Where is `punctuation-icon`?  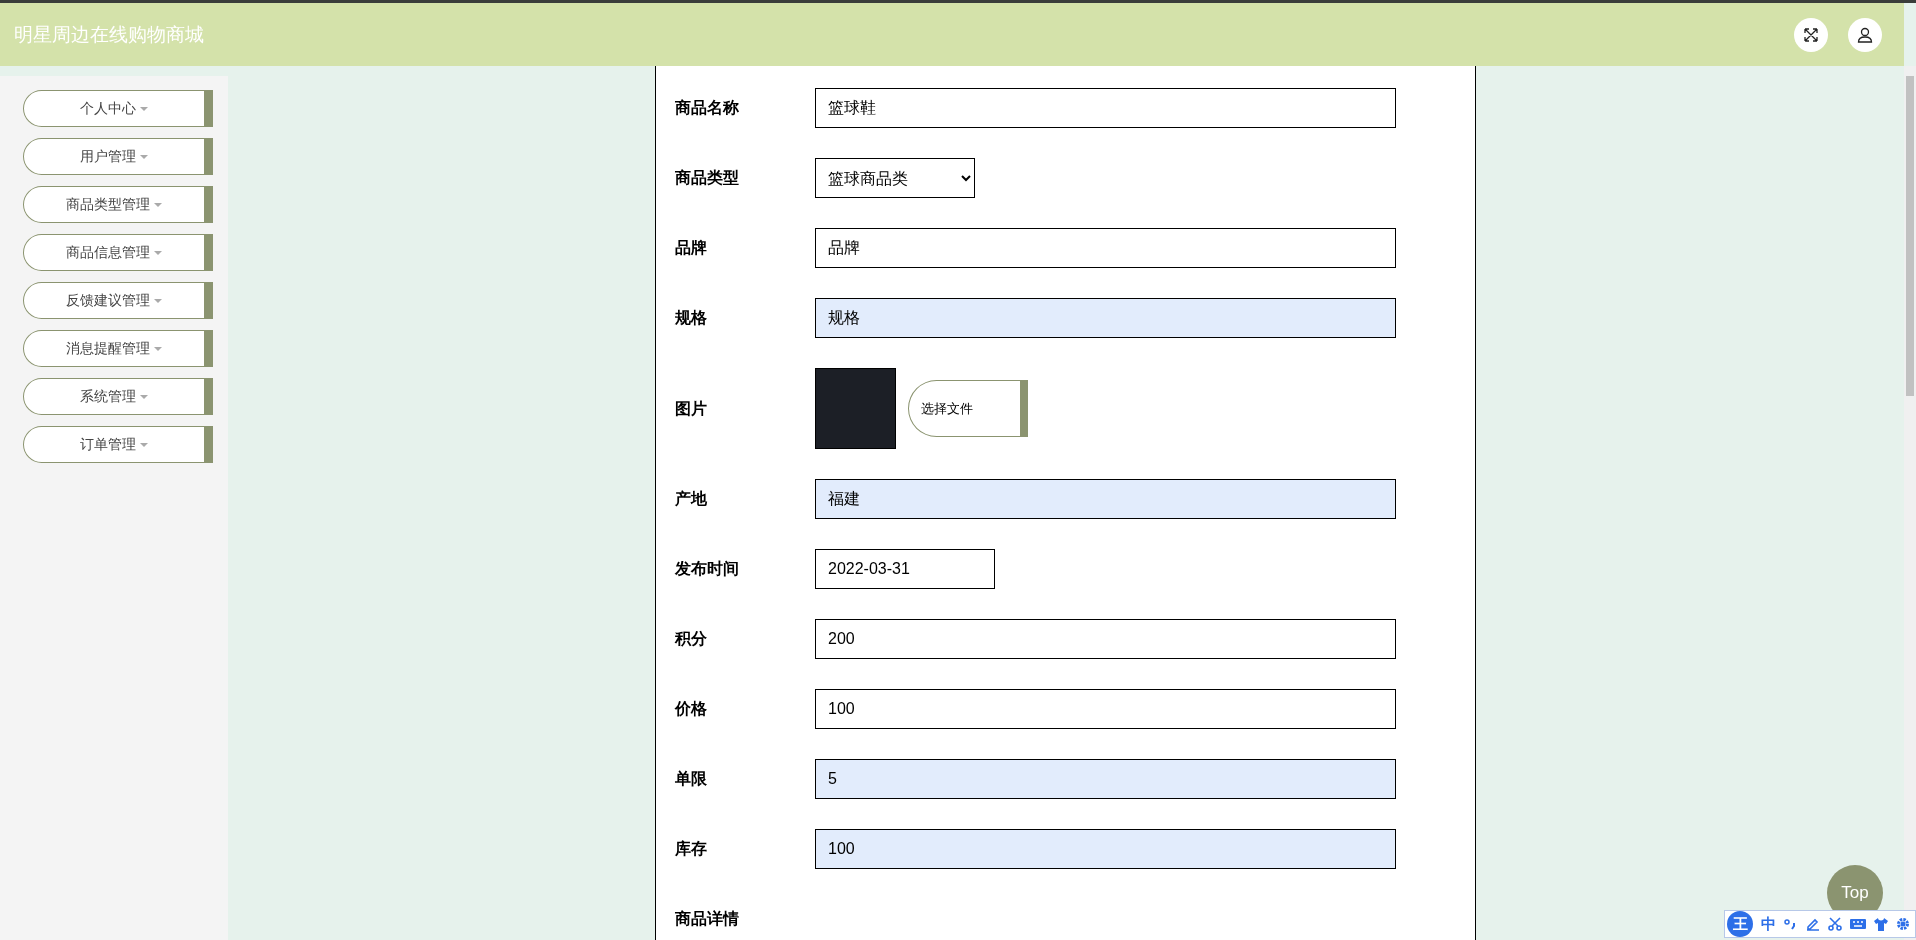
punctuation-icon is located at coordinates (1791, 924).